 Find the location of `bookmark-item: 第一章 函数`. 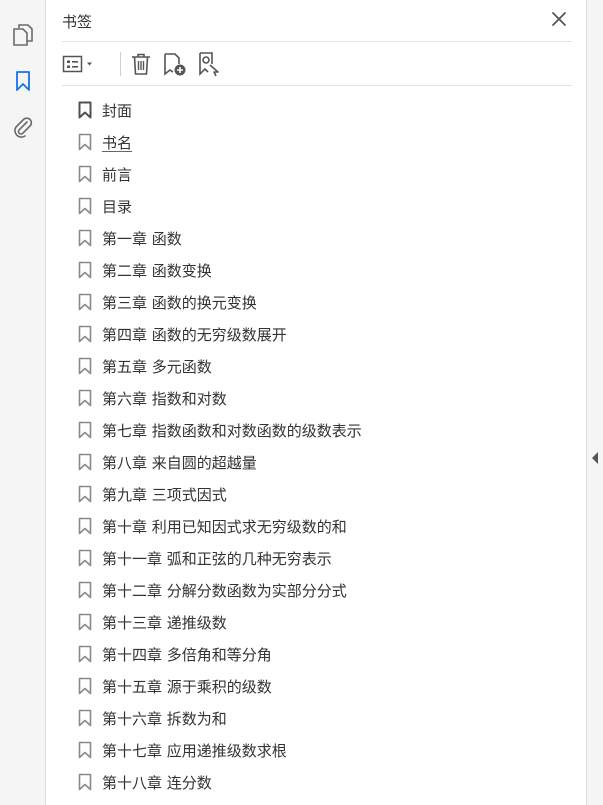

bookmark-item: 第一章 函数 is located at coordinates (326, 238).